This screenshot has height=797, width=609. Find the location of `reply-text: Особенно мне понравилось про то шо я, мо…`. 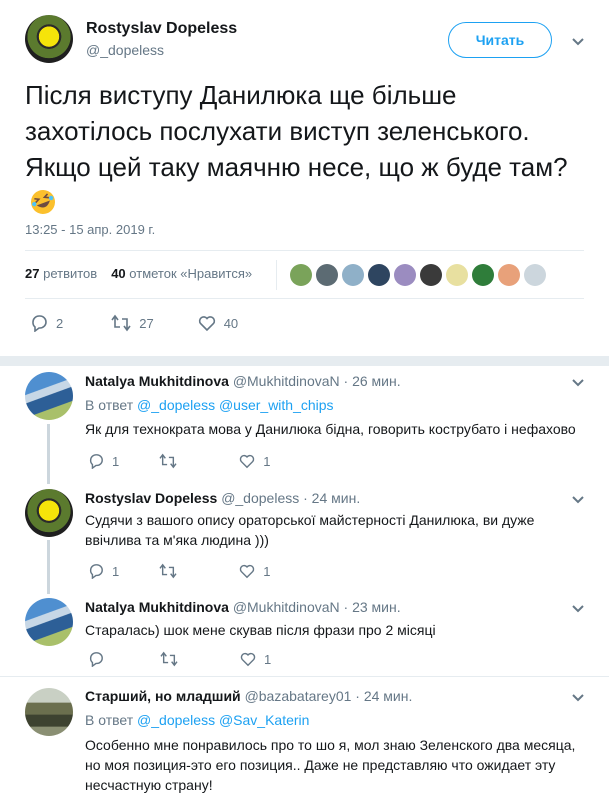

reply-text: Особенно мне понравилось про то шо я, мо… is located at coordinates (330, 765).